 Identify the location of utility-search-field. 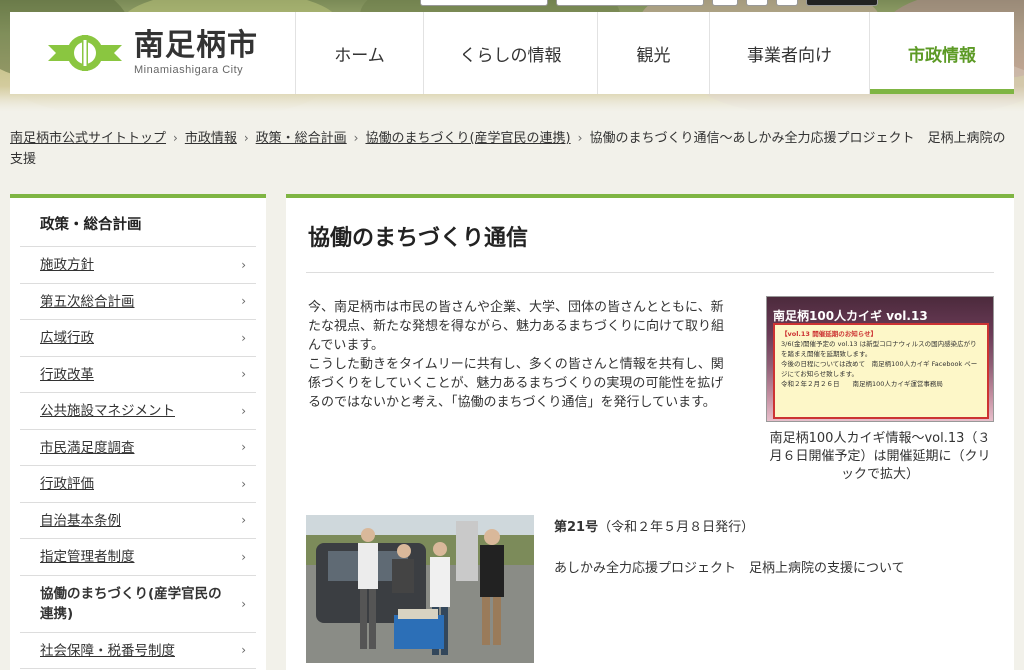
(484, 3).